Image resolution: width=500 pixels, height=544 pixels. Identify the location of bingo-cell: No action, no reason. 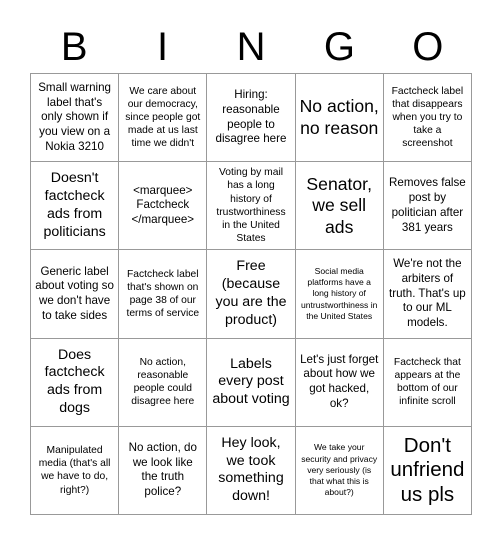
(339, 118).